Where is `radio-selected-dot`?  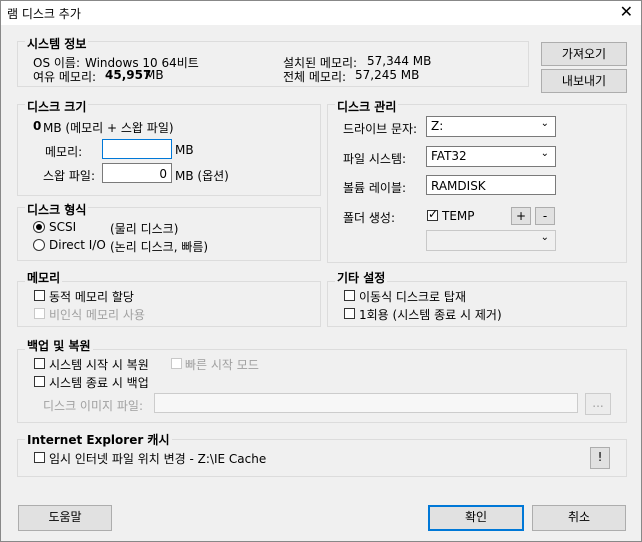 radio-selected-dot is located at coordinates (39, 227).